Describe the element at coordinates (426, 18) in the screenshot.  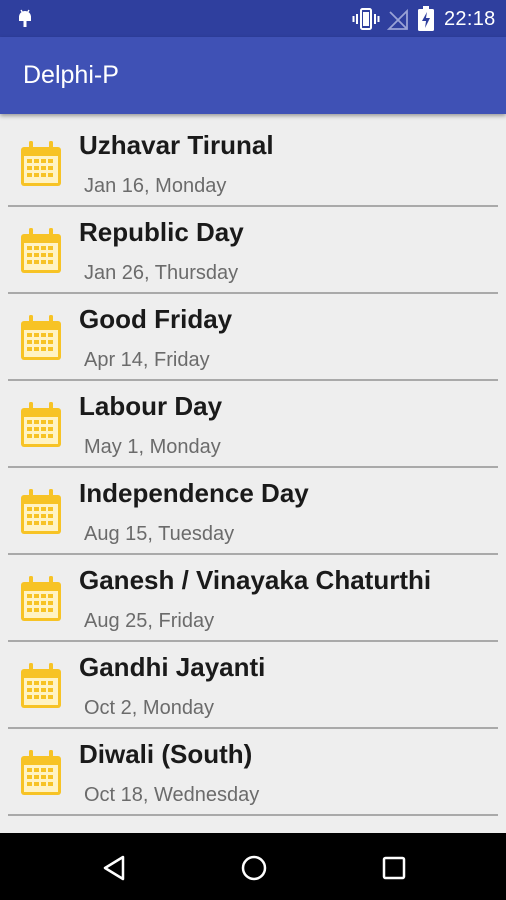
I see `battery-charging-icon` at that location.